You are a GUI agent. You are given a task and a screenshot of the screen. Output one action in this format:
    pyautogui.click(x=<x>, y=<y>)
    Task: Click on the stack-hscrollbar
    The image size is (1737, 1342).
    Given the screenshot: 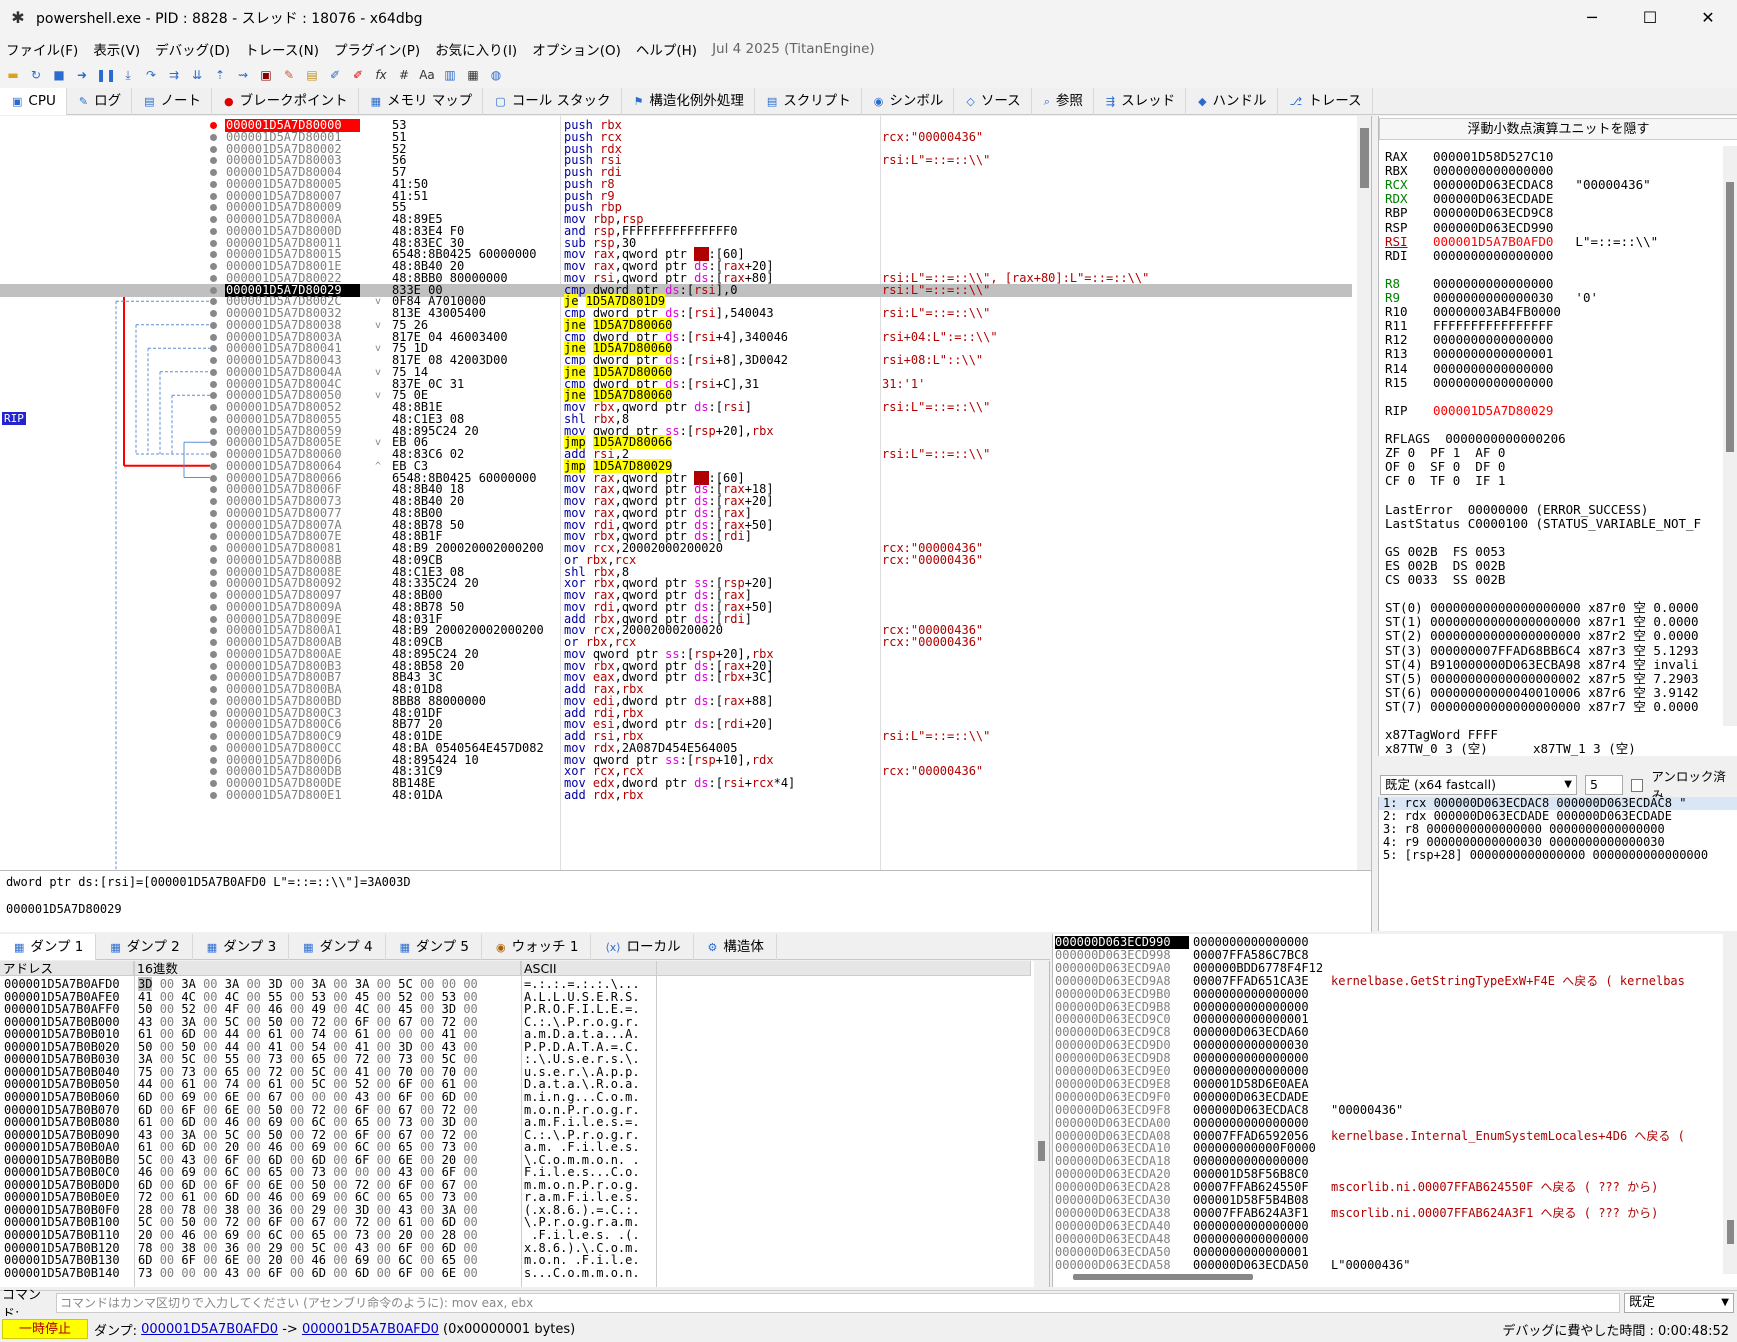 What is the action you would take?
    pyautogui.click(x=1163, y=1277)
    